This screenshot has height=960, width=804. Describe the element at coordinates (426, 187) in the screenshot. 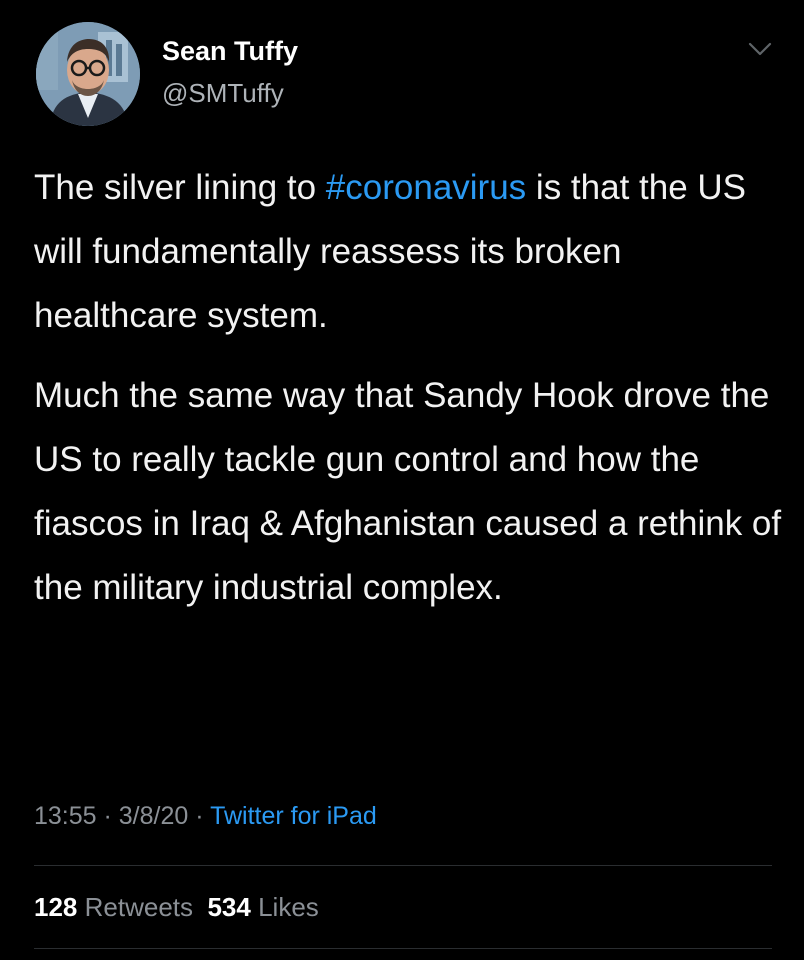

I see `hashtag-link: #coronavirus` at that location.